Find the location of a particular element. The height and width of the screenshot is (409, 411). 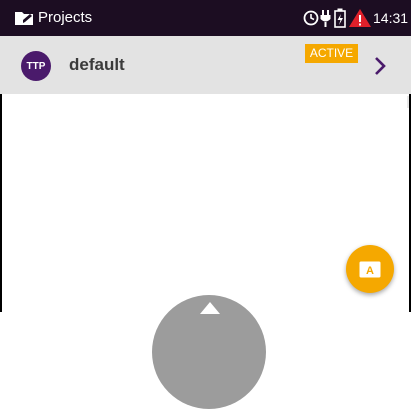

avatar: TTP is located at coordinates (36, 66).